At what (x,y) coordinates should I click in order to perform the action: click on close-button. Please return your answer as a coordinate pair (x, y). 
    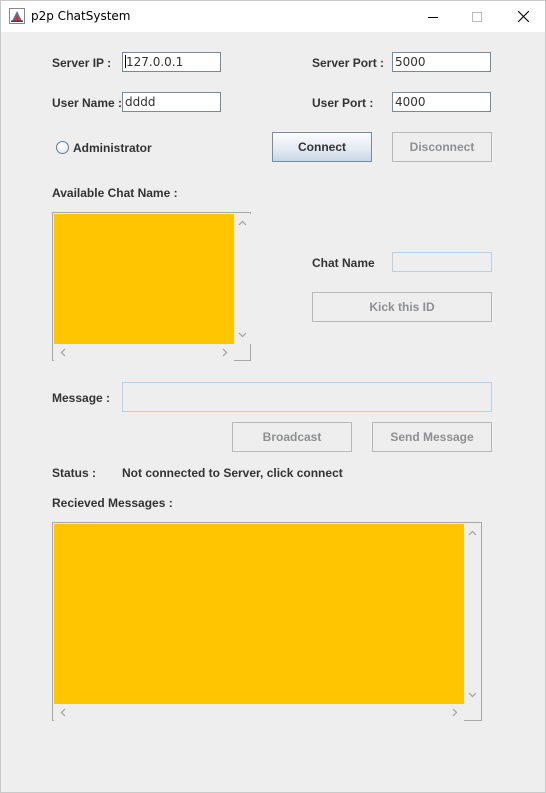
    Looking at the image, I should click on (523, 16).